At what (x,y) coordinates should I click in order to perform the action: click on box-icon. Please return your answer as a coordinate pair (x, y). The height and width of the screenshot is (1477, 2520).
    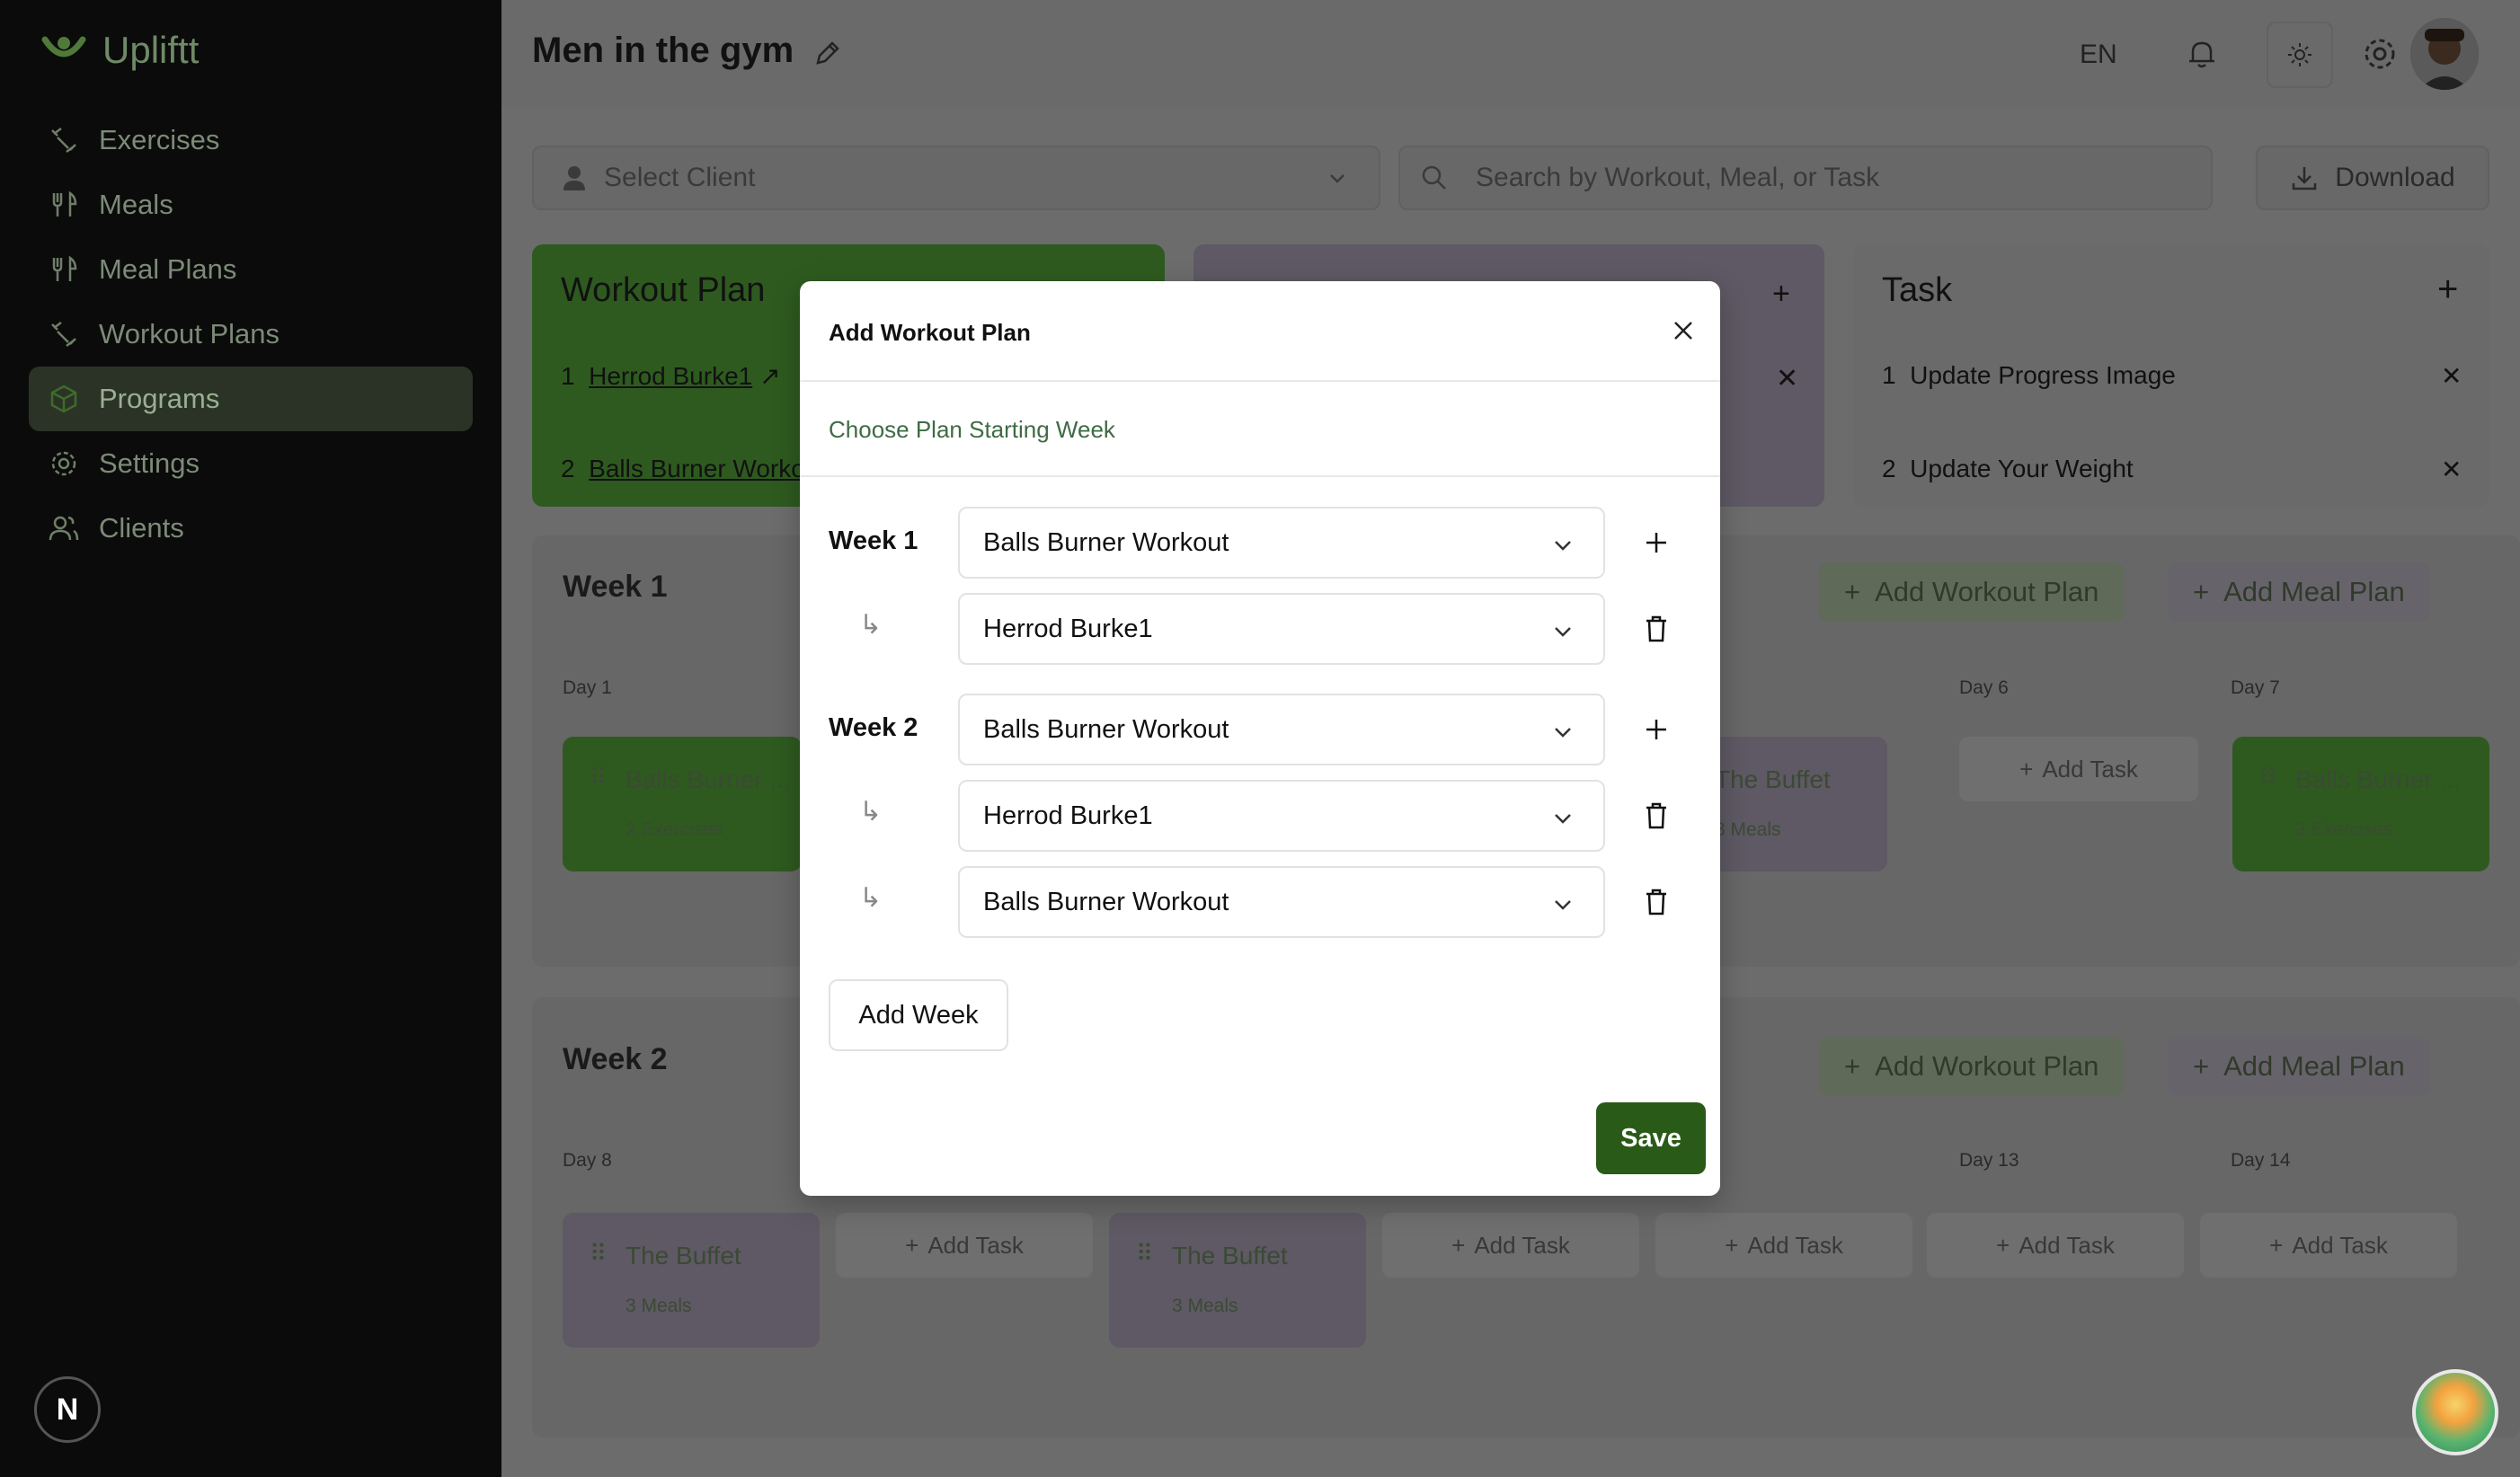
    Looking at the image, I should click on (63, 399).